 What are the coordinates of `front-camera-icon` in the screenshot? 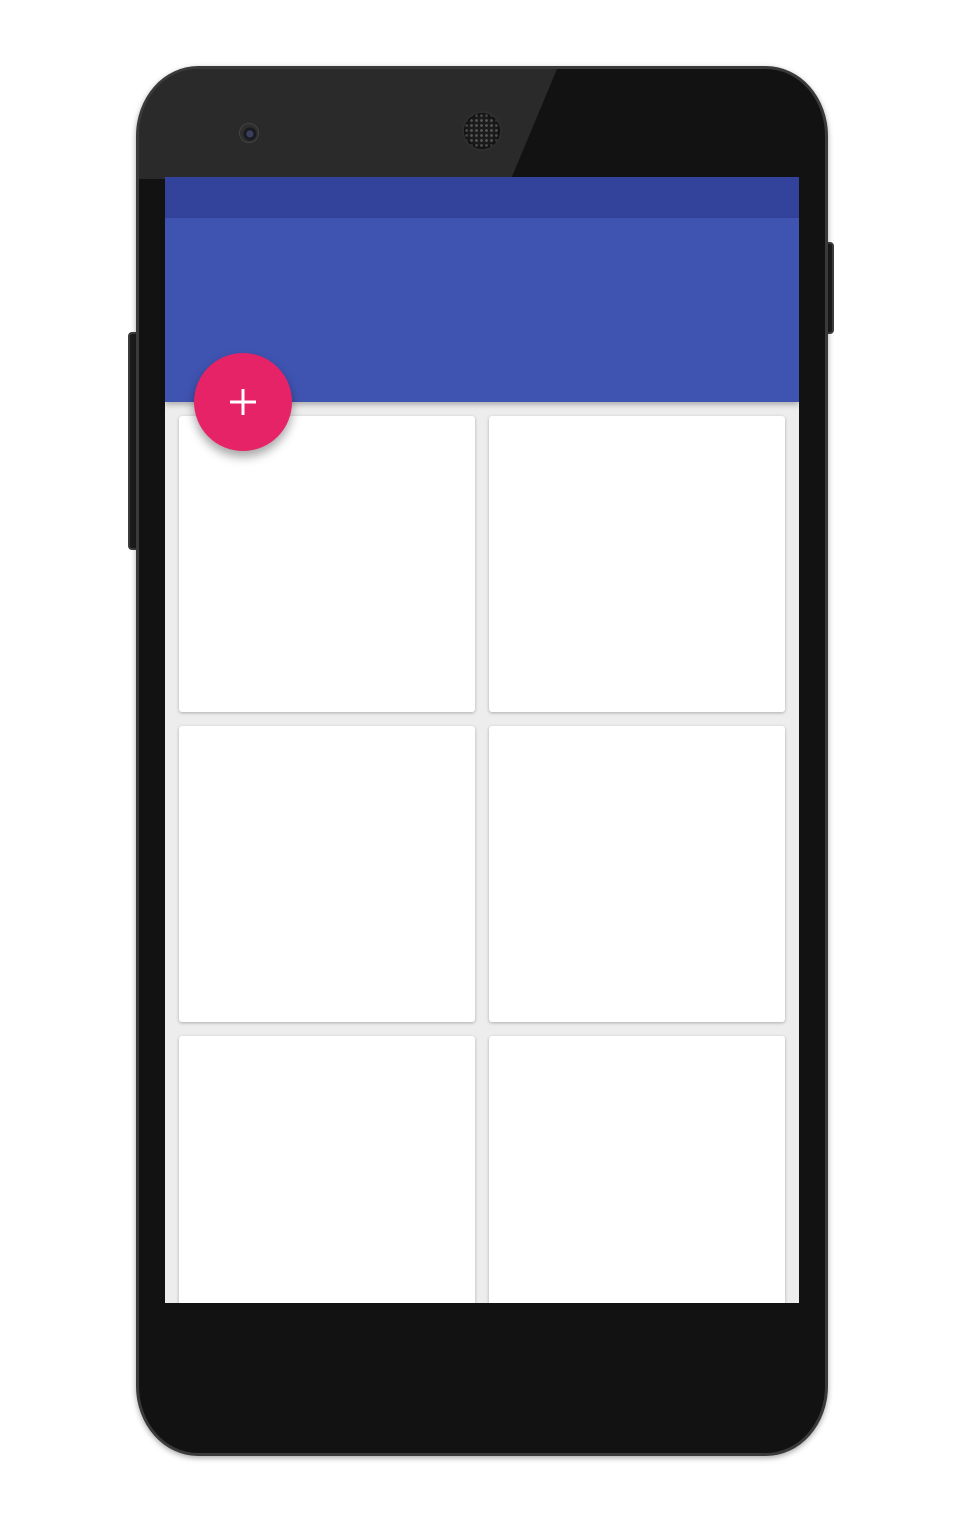 It's located at (249, 133).